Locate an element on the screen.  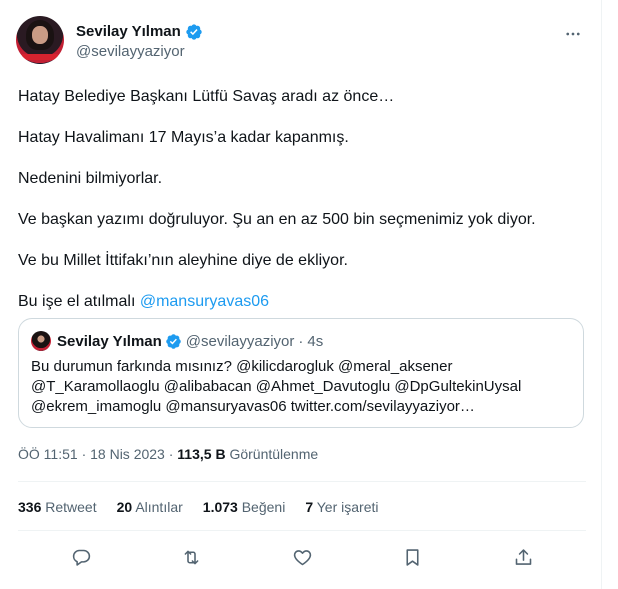
heart-icon is located at coordinates (302, 557).